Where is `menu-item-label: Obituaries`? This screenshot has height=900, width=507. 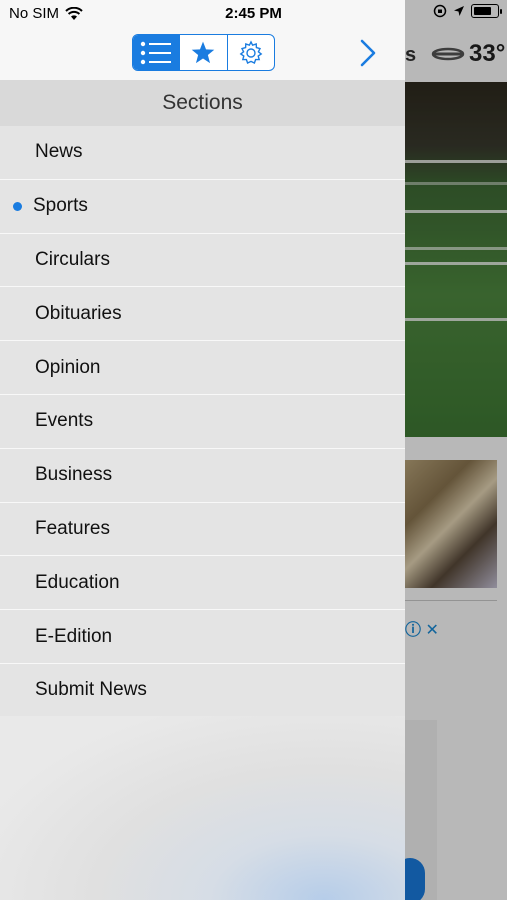 menu-item-label: Obituaries is located at coordinates (78, 313).